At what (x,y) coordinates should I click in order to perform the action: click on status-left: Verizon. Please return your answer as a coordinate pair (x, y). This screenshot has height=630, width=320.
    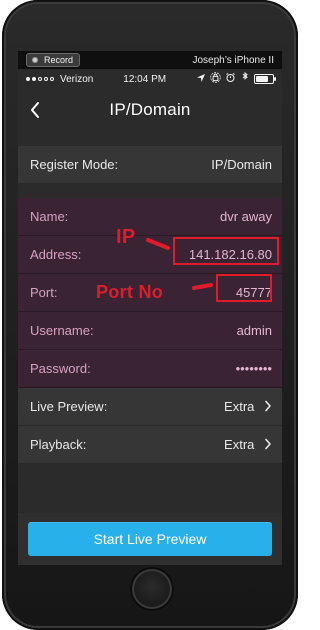
    Looking at the image, I should click on (59, 79).